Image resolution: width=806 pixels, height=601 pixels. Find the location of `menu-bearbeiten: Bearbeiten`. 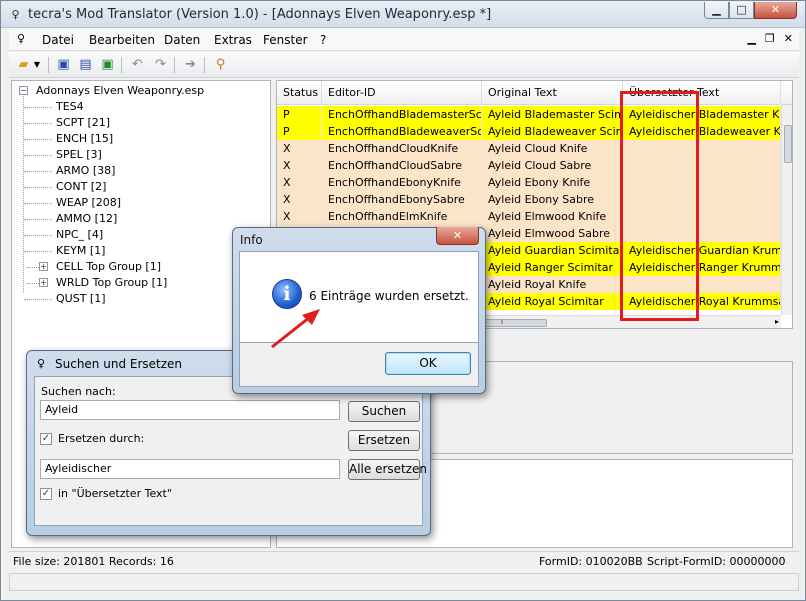

menu-bearbeiten: Bearbeiten is located at coordinates (122, 40).